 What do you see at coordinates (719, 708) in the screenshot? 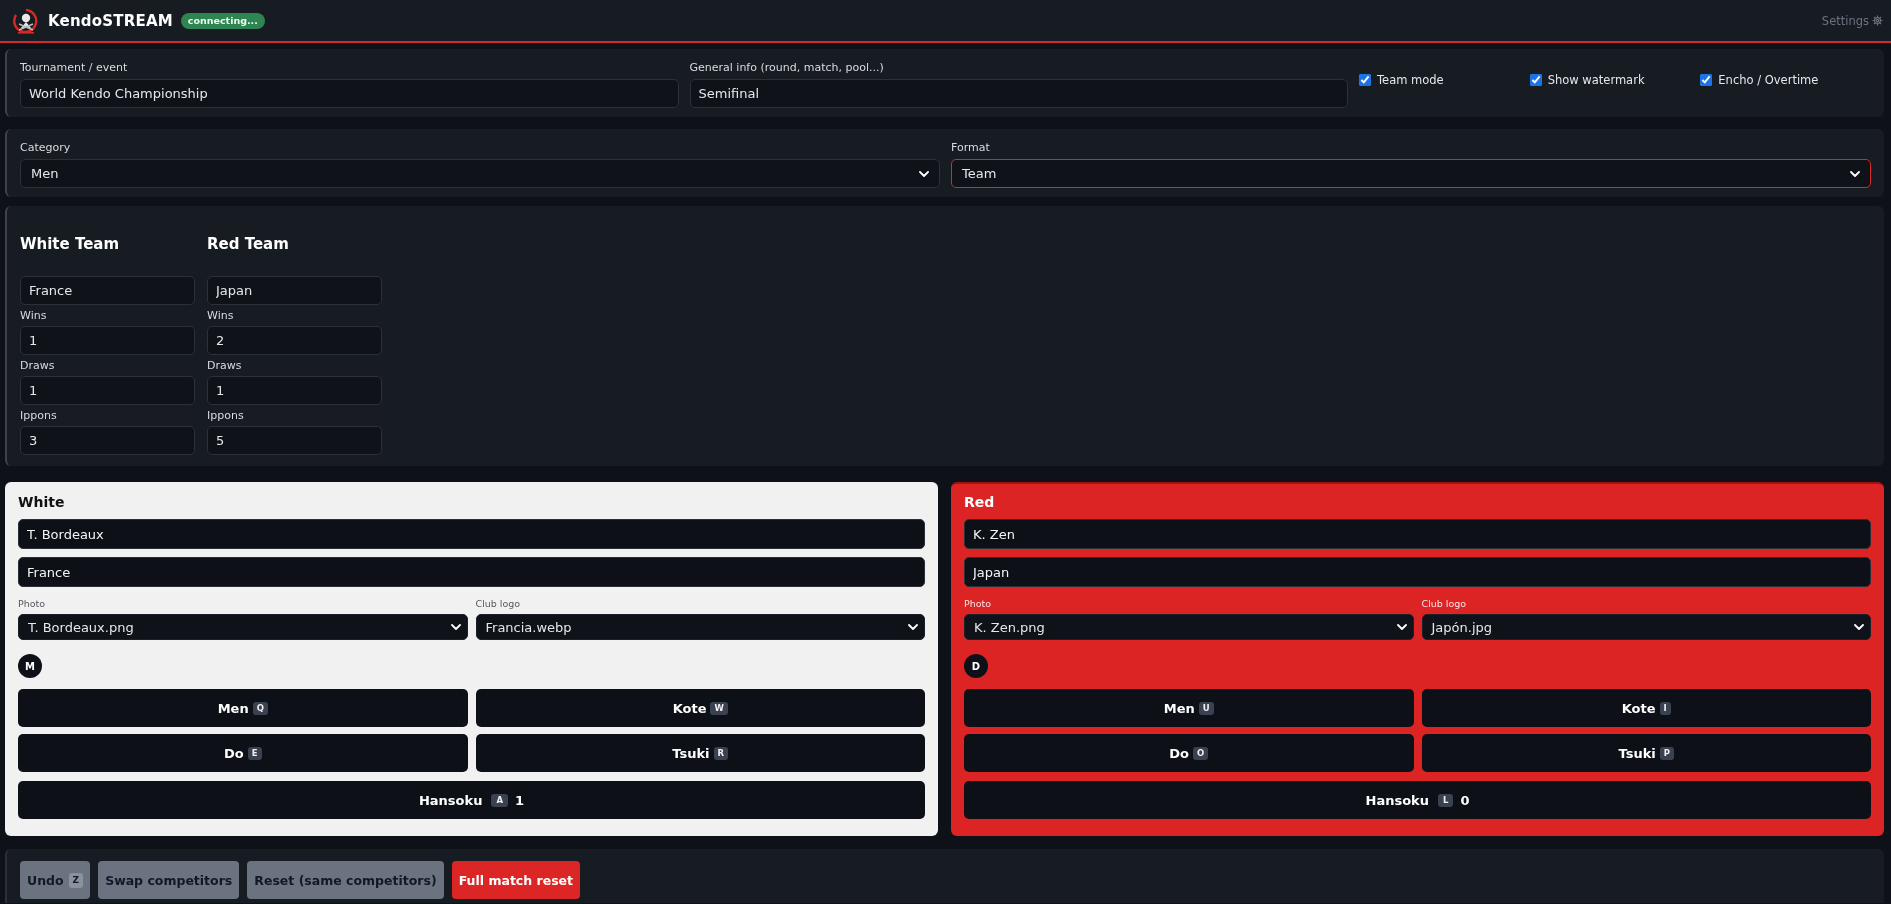
I see `shortcut-key: W` at bounding box center [719, 708].